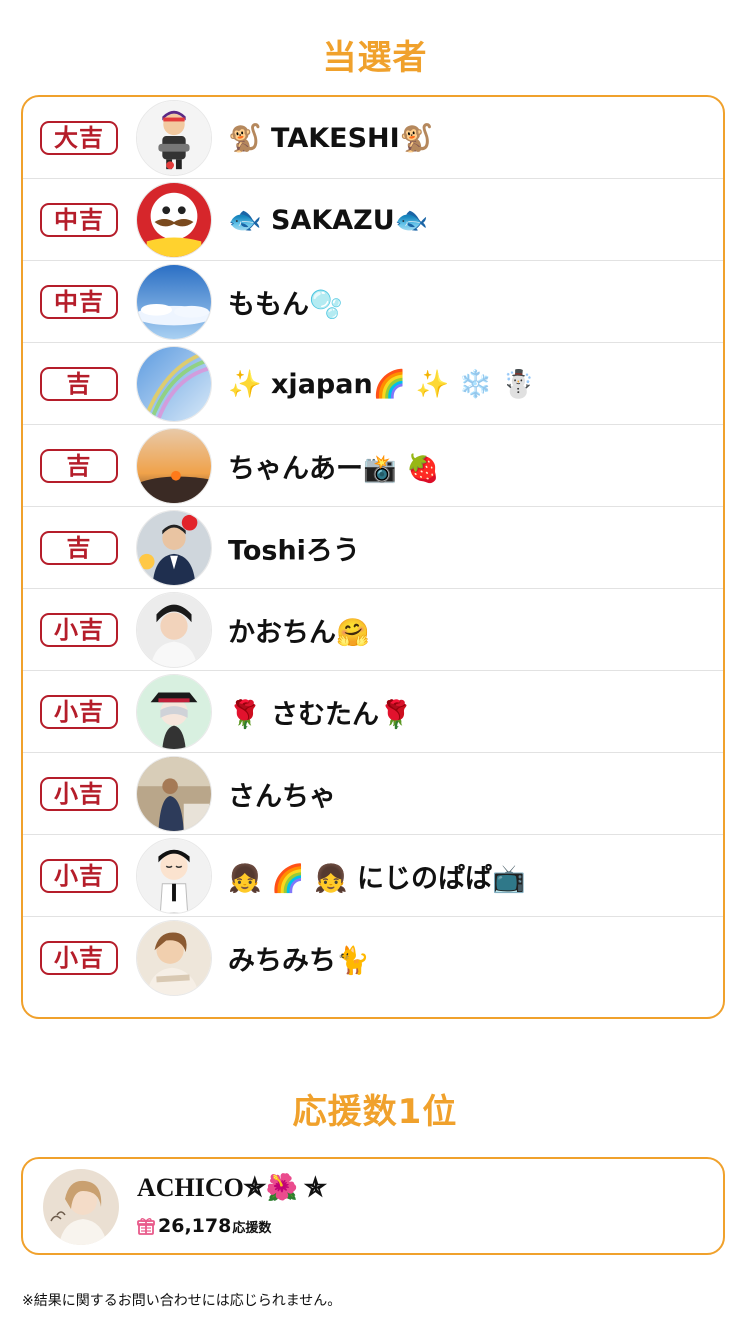 This screenshot has height=1334, width=750. I want to click on support-count-row: 26,178 応援数, so click(204, 1226).